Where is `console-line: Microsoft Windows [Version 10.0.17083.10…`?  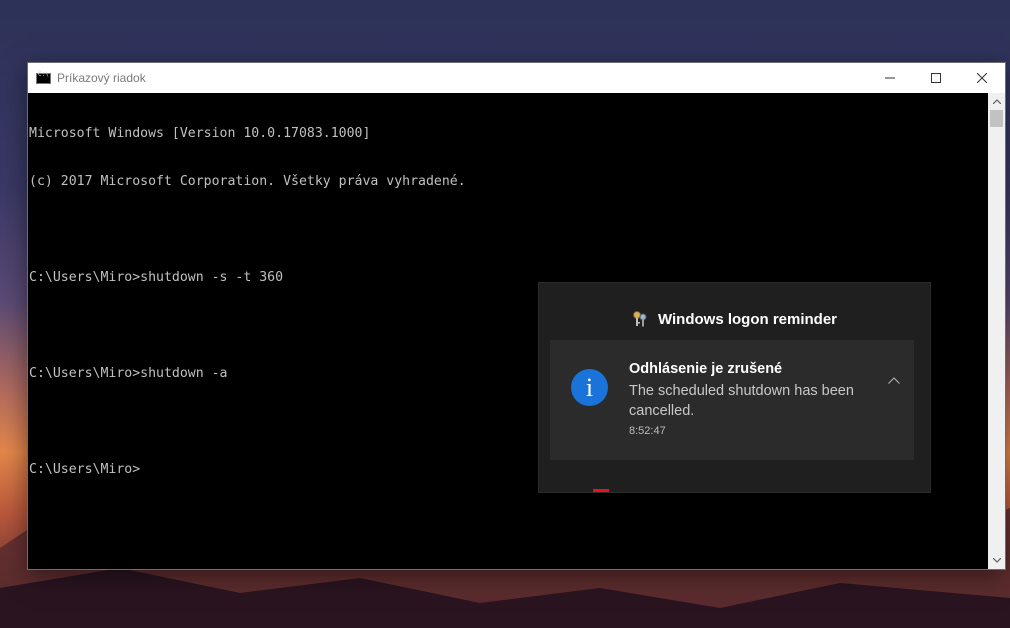
console-line: Microsoft Windows [Version 10.0.17083.10… is located at coordinates (200, 133).